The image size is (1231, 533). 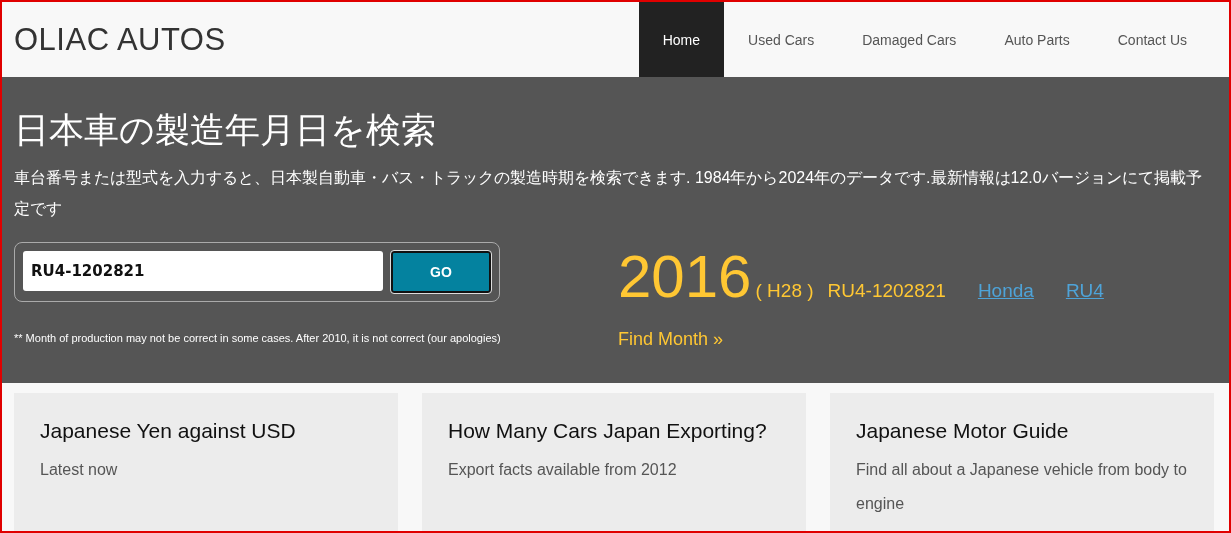 What do you see at coordinates (886, 291) in the screenshot?
I see `chassis-number: RU4-1202821` at bounding box center [886, 291].